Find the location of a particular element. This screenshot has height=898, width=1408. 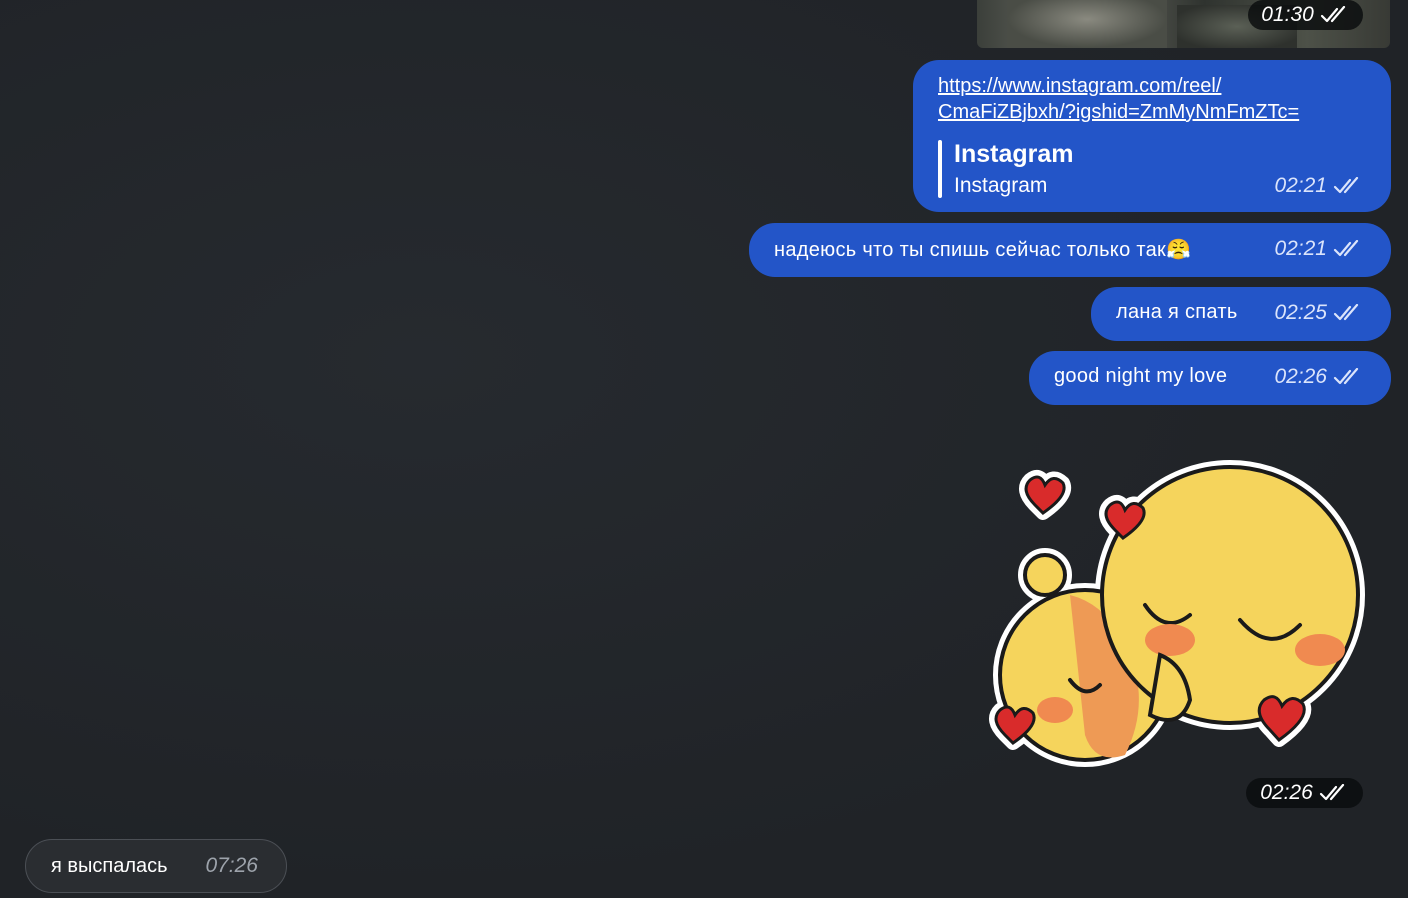

message-meta: 02:25 is located at coordinates (1318, 313).